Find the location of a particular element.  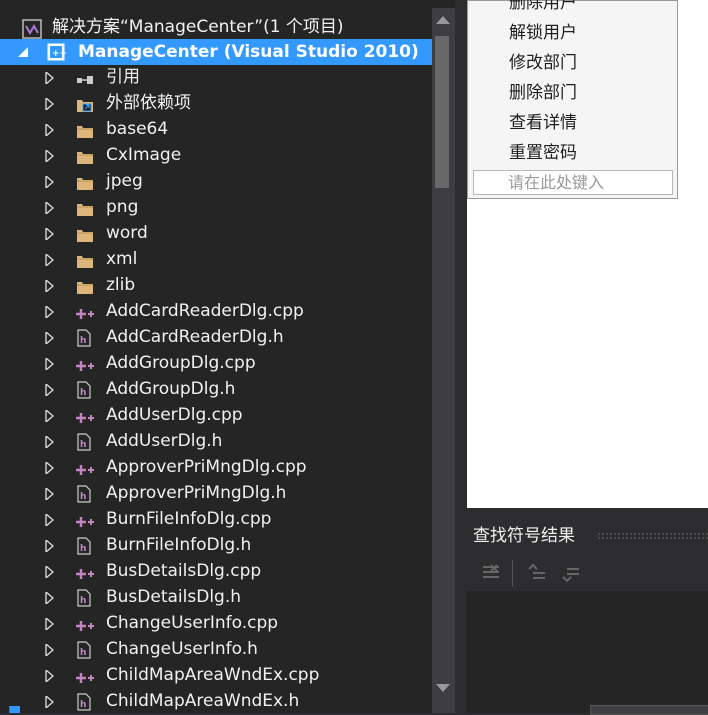

tree-item: h BurnFileInfoDlg.h is located at coordinates (216, 545).